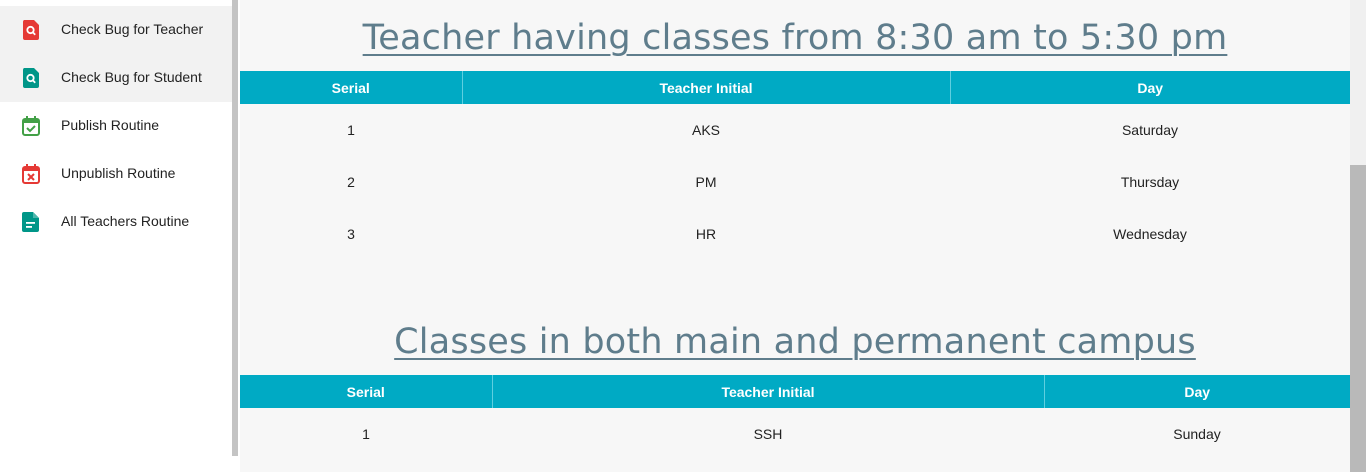  I want to click on day-cell: Sunday, so click(1197, 434).